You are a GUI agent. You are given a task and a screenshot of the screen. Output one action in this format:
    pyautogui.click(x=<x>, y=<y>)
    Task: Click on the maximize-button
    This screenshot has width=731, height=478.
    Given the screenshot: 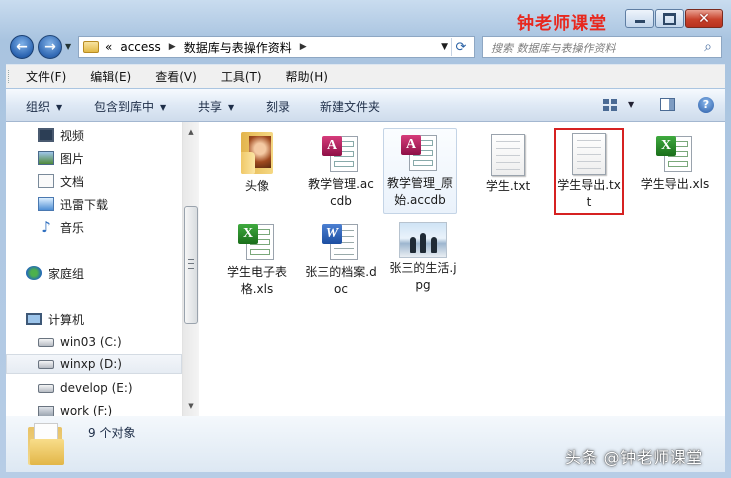 What is the action you would take?
    pyautogui.click(x=669, y=18)
    